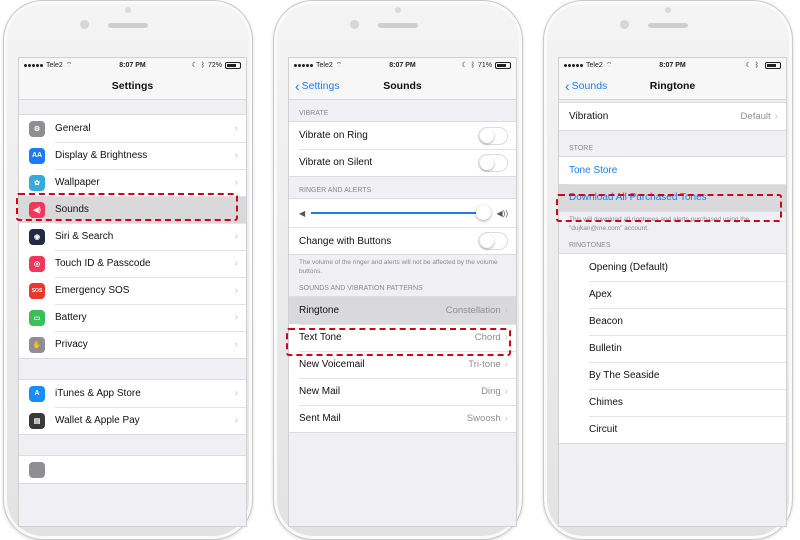 This screenshot has height=540, width=800. What do you see at coordinates (502, 213) in the screenshot?
I see `volume-high-icon: ◀))` at bounding box center [502, 213].